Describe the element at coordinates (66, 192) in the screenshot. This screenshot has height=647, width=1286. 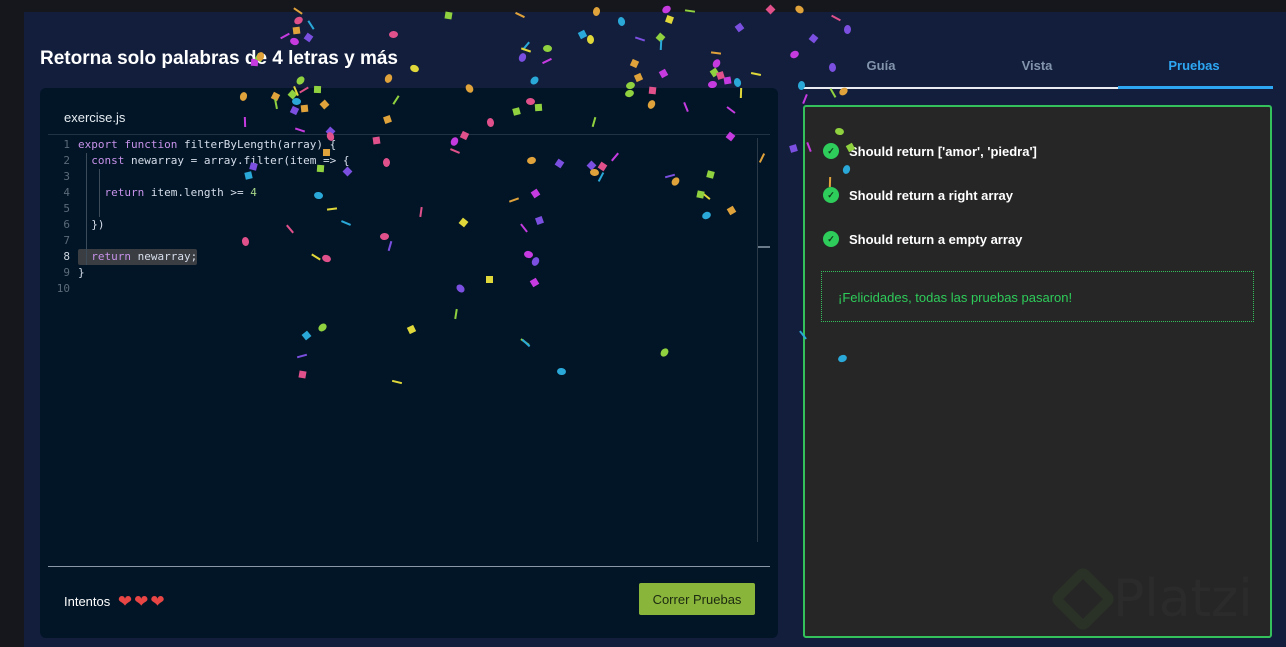
I see `line-number: 4` at that location.